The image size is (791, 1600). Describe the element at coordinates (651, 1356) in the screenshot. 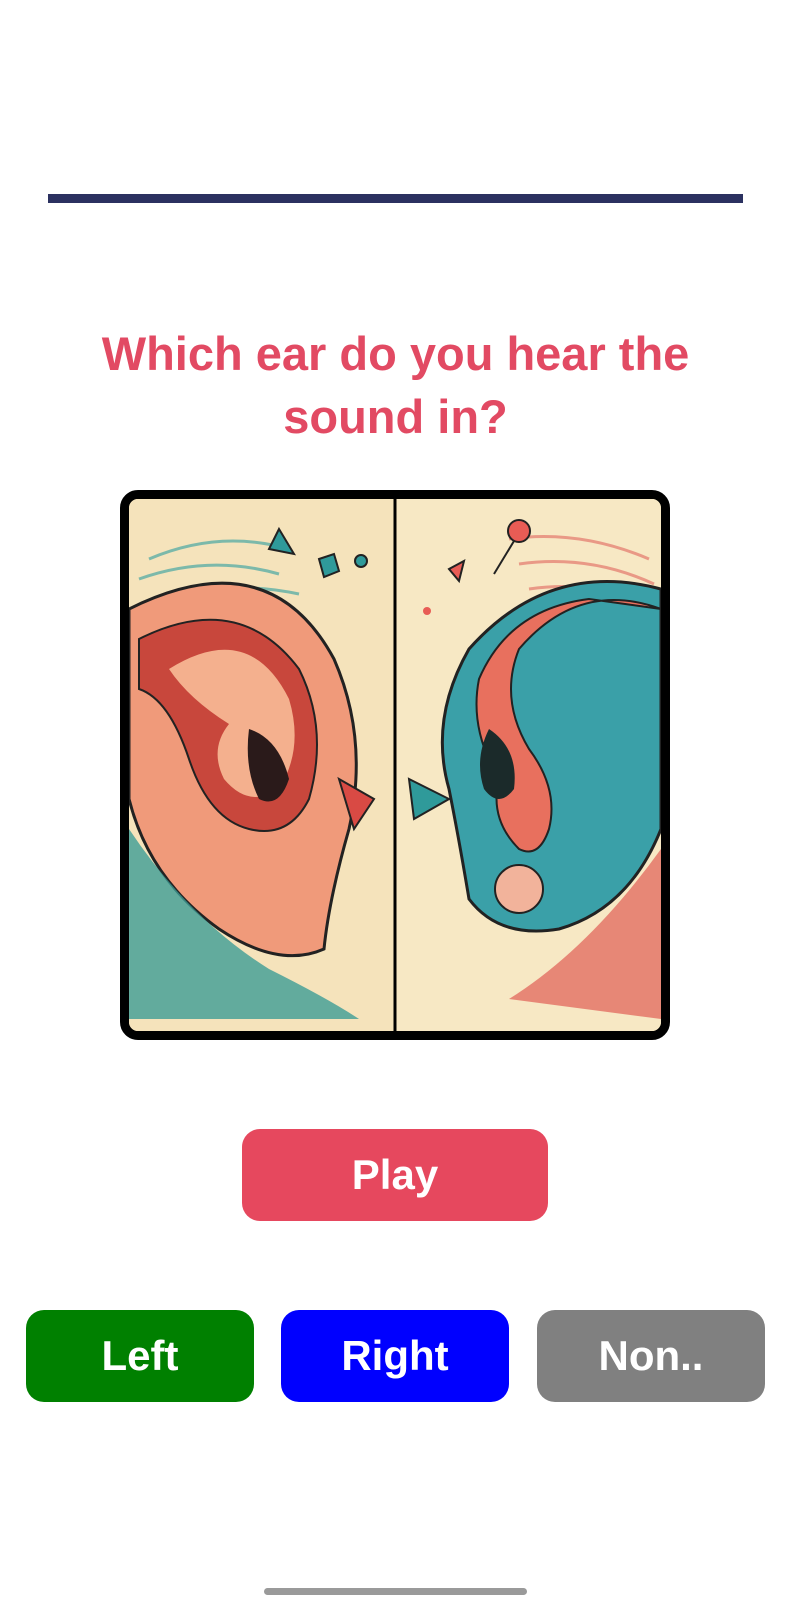

I see `answer-none-button: Non..` at that location.